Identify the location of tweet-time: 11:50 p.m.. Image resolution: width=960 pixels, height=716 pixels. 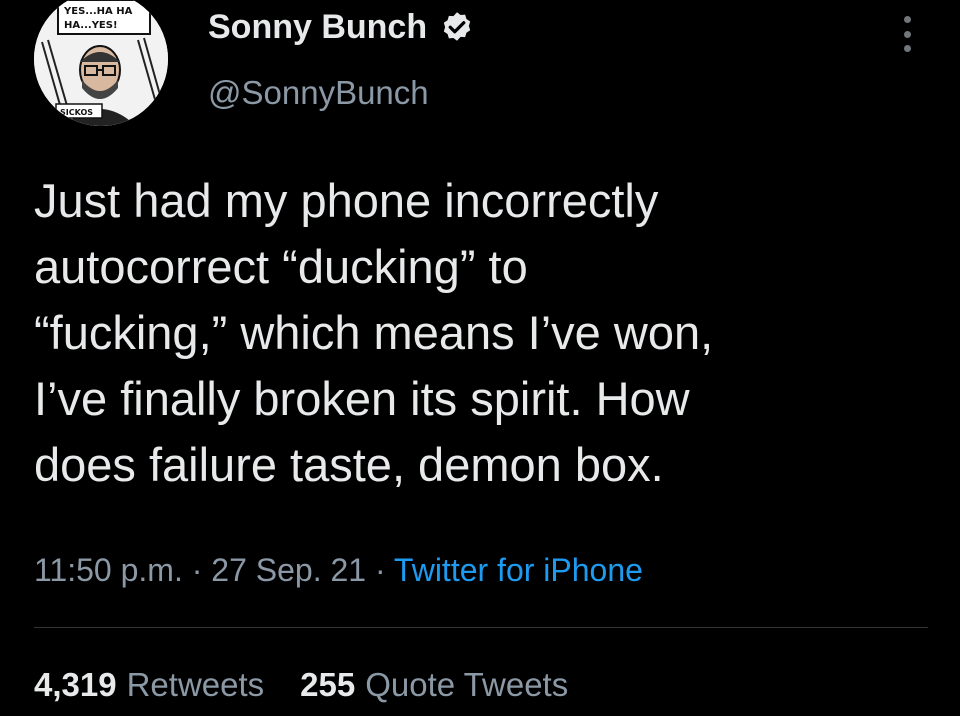
(108, 570).